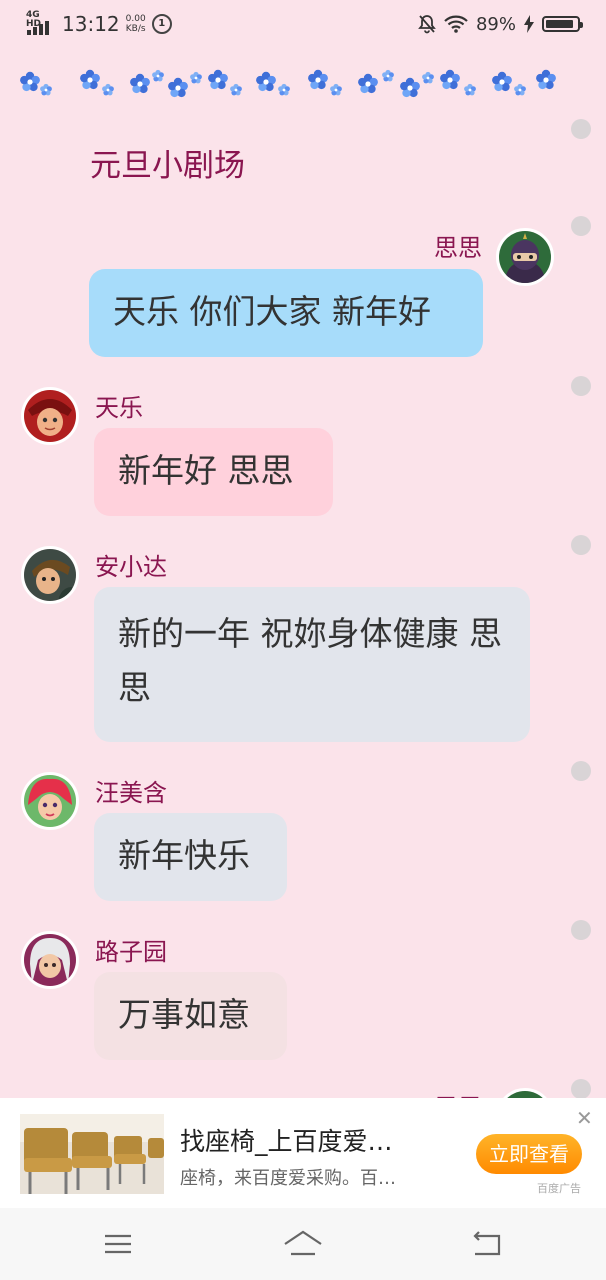 Image resolution: width=606 pixels, height=1280 pixels. What do you see at coordinates (50, 575) in the screenshot?
I see `avatar-anxiaoda` at bounding box center [50, 575].